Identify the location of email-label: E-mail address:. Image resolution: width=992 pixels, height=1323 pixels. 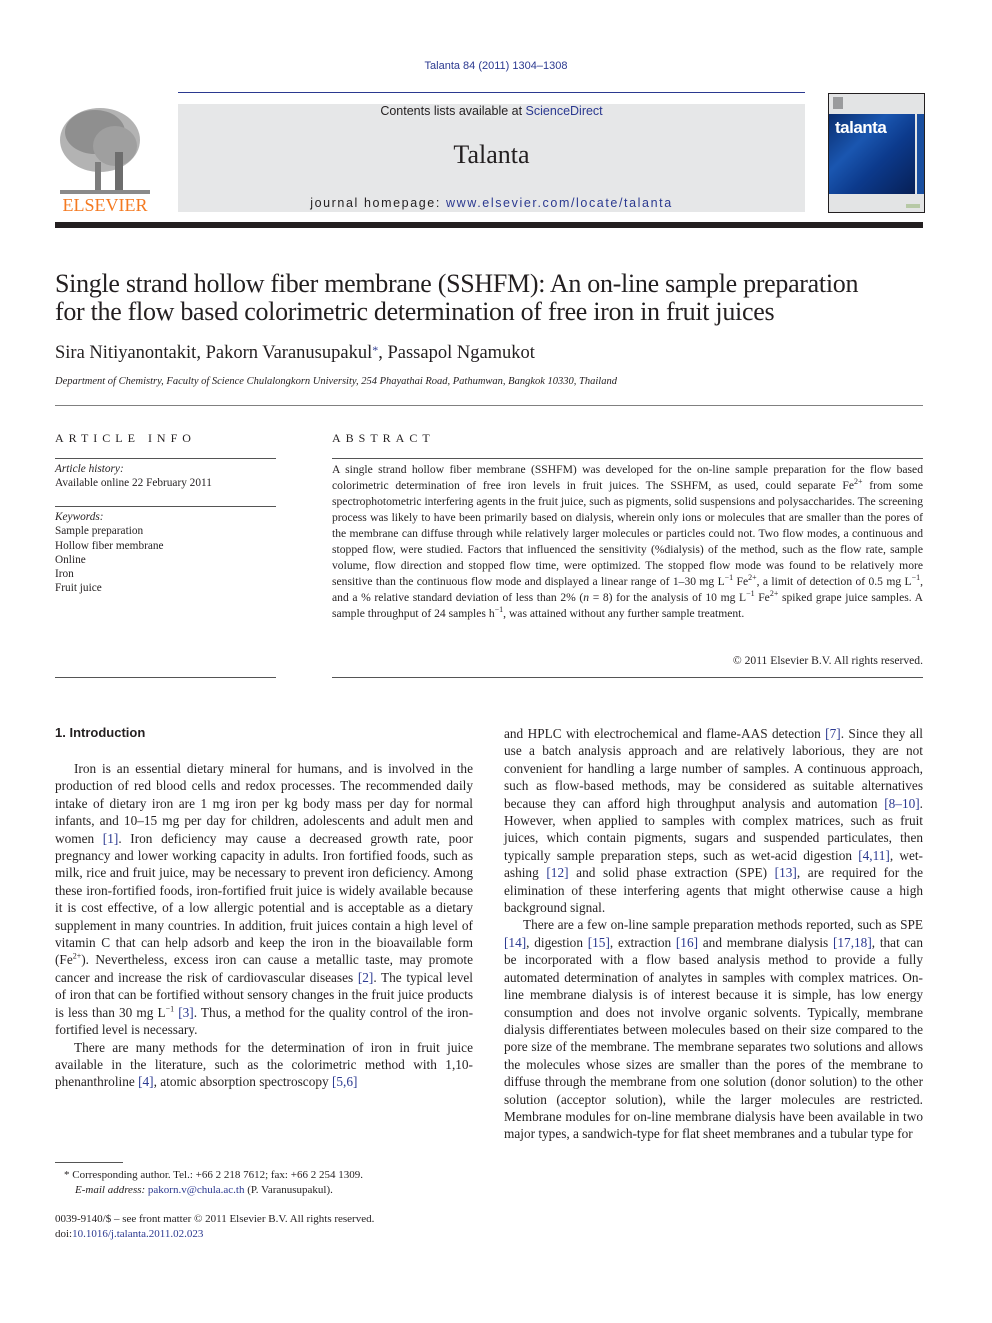
(110, 1189).